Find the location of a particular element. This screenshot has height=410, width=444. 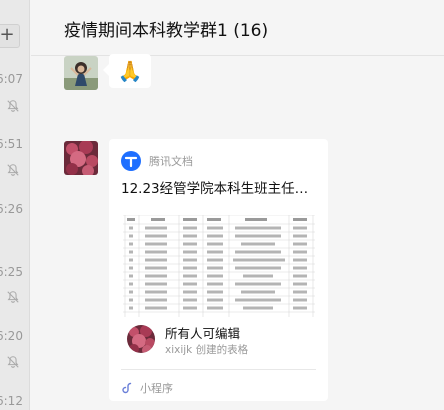

card-source: 腾讯文档 is located at coordinates (157, 161).